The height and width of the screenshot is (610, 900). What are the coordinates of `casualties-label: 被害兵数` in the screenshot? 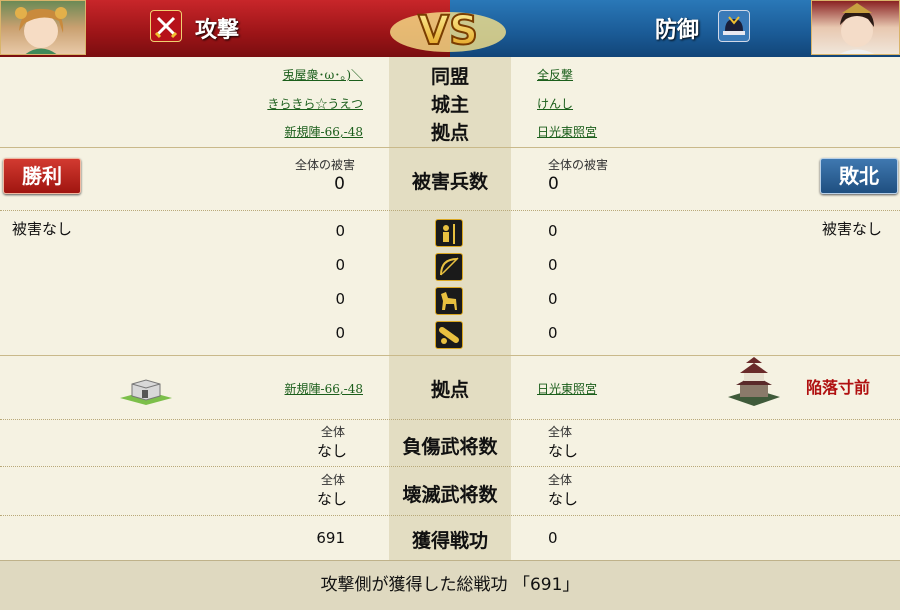 It's located at (449, 182).